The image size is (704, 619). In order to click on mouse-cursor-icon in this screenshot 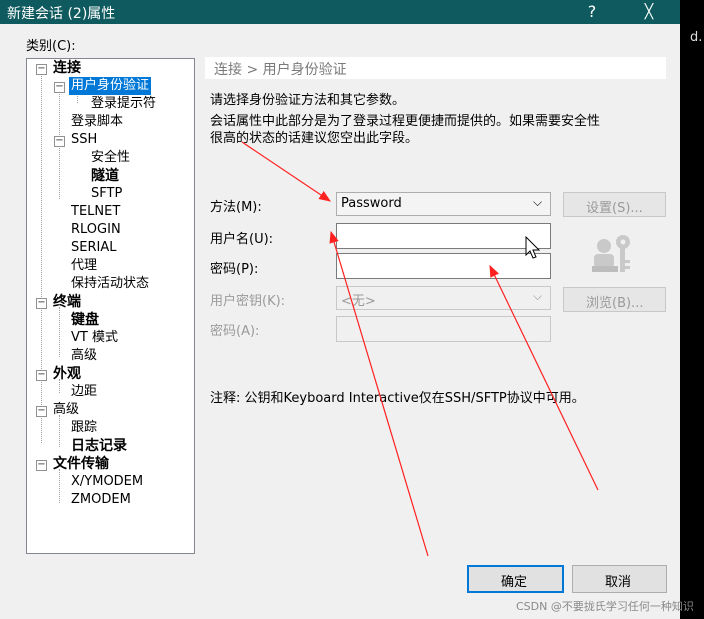, I will do `click(533, 247)`.